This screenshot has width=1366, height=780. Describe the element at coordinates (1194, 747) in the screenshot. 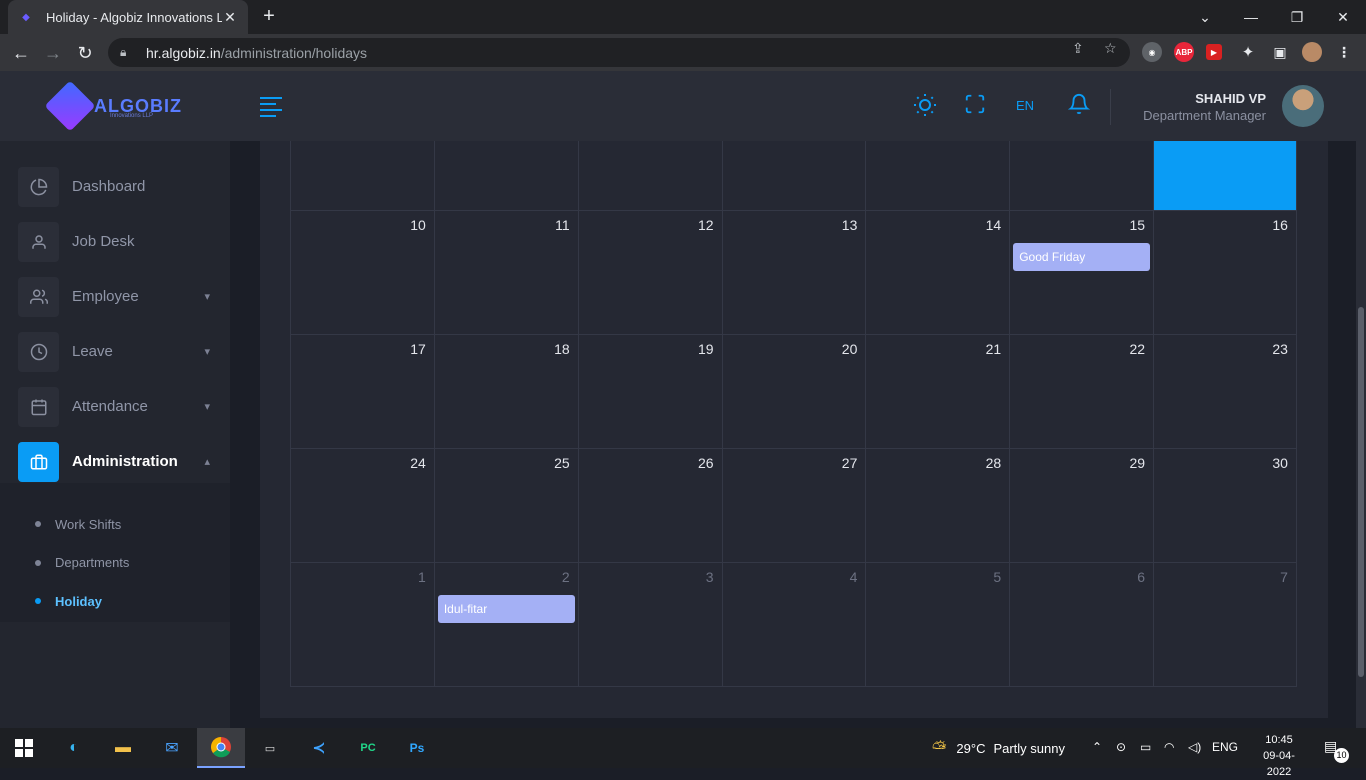

I see `volume-icon: ◁)` at that location.